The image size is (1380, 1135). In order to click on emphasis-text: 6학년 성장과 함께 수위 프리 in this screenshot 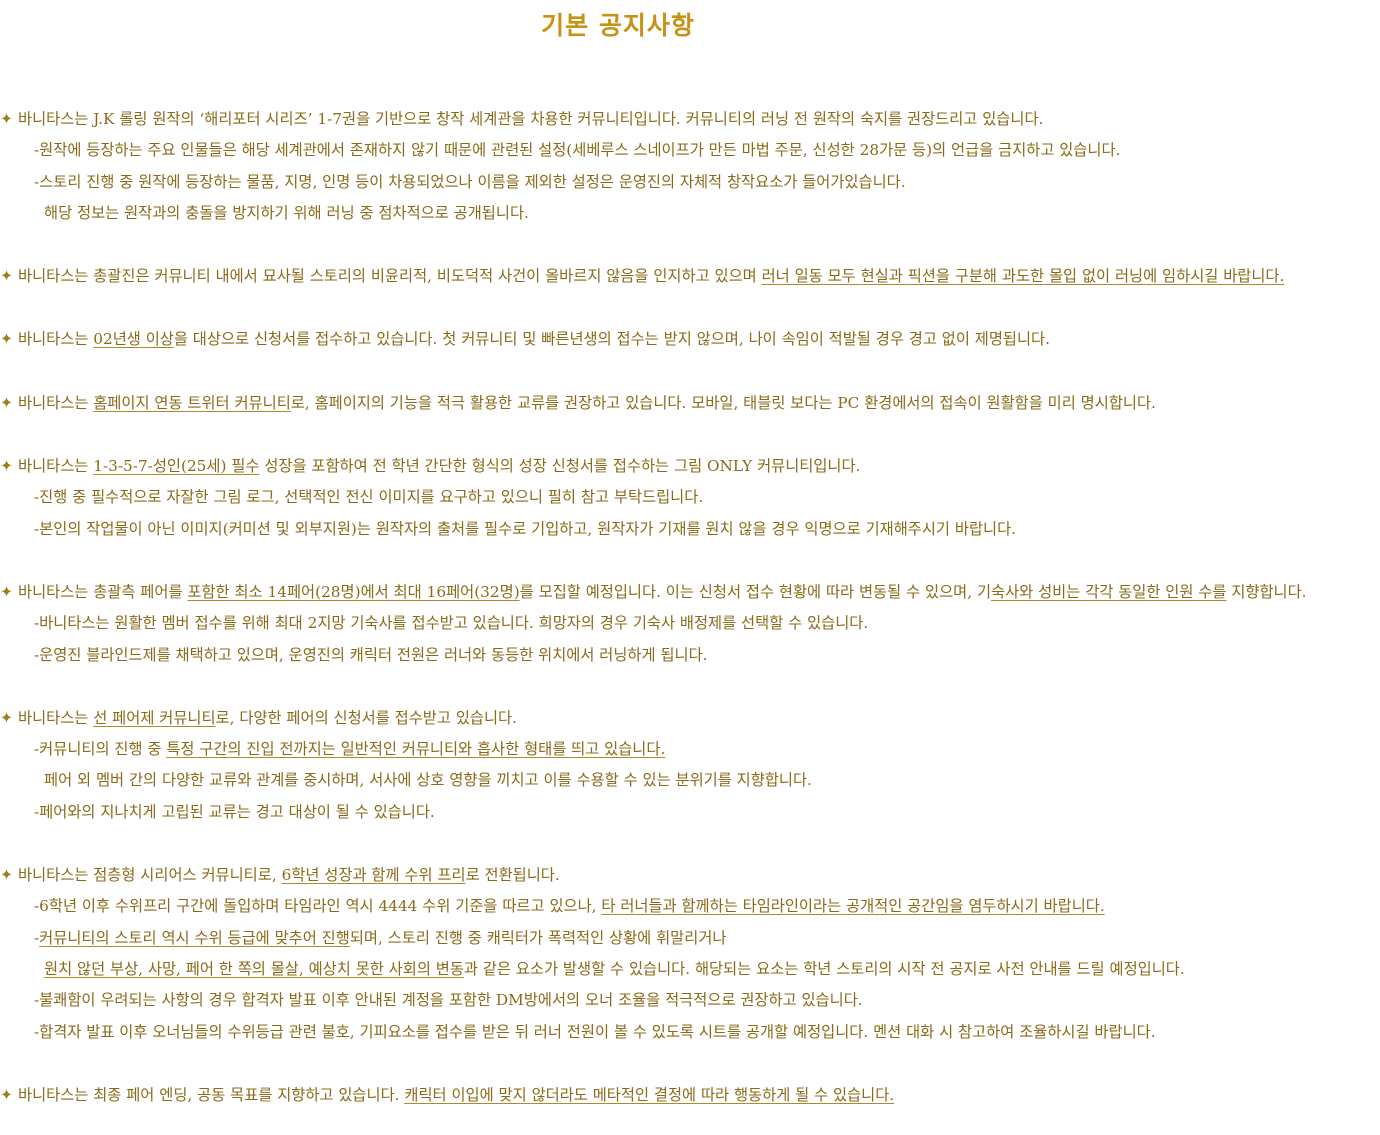, I will do `click(373, 875)`.